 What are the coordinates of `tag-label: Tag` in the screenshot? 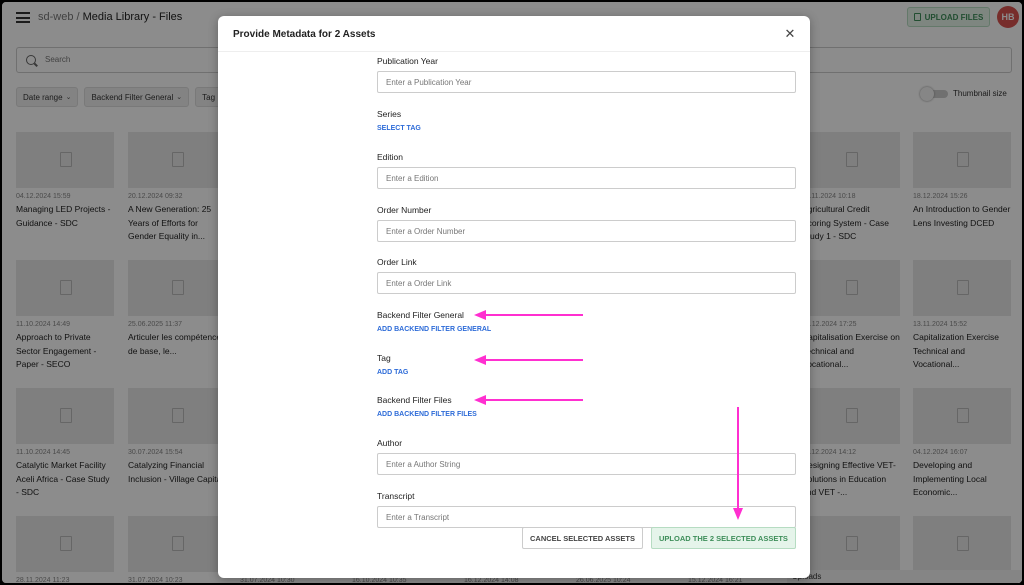 It's located at (384, 358).